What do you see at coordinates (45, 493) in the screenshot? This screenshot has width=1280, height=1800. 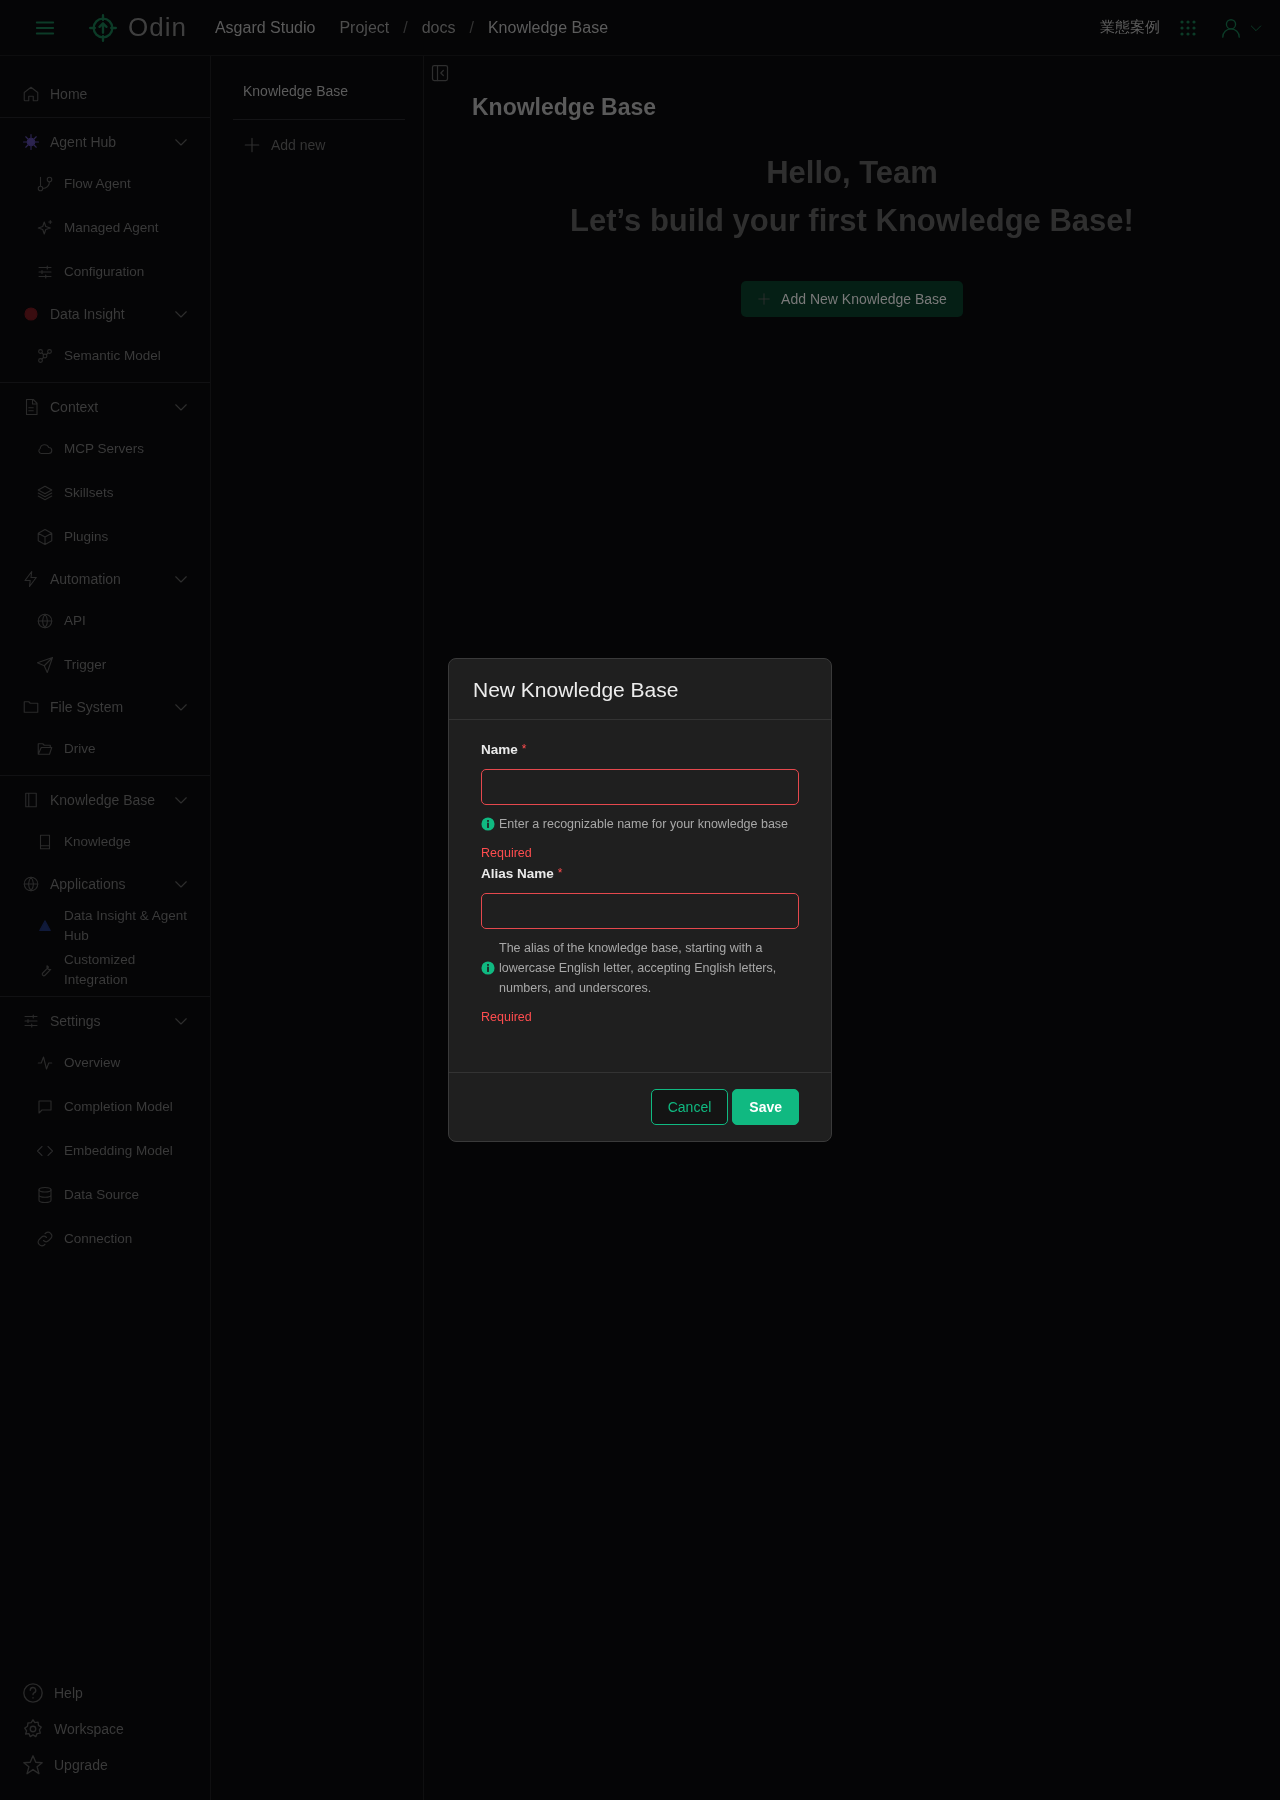 I see `layers-icon` at bounding box center [45, 493].